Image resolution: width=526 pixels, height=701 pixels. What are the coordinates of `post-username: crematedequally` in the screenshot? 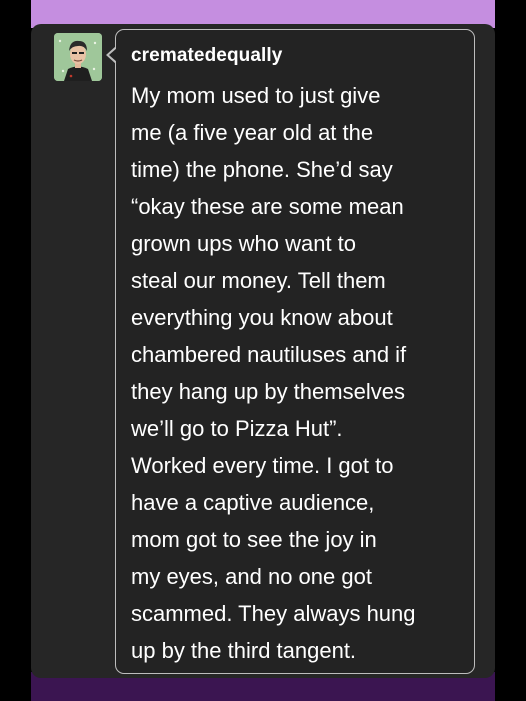 It's located at (206, 56).